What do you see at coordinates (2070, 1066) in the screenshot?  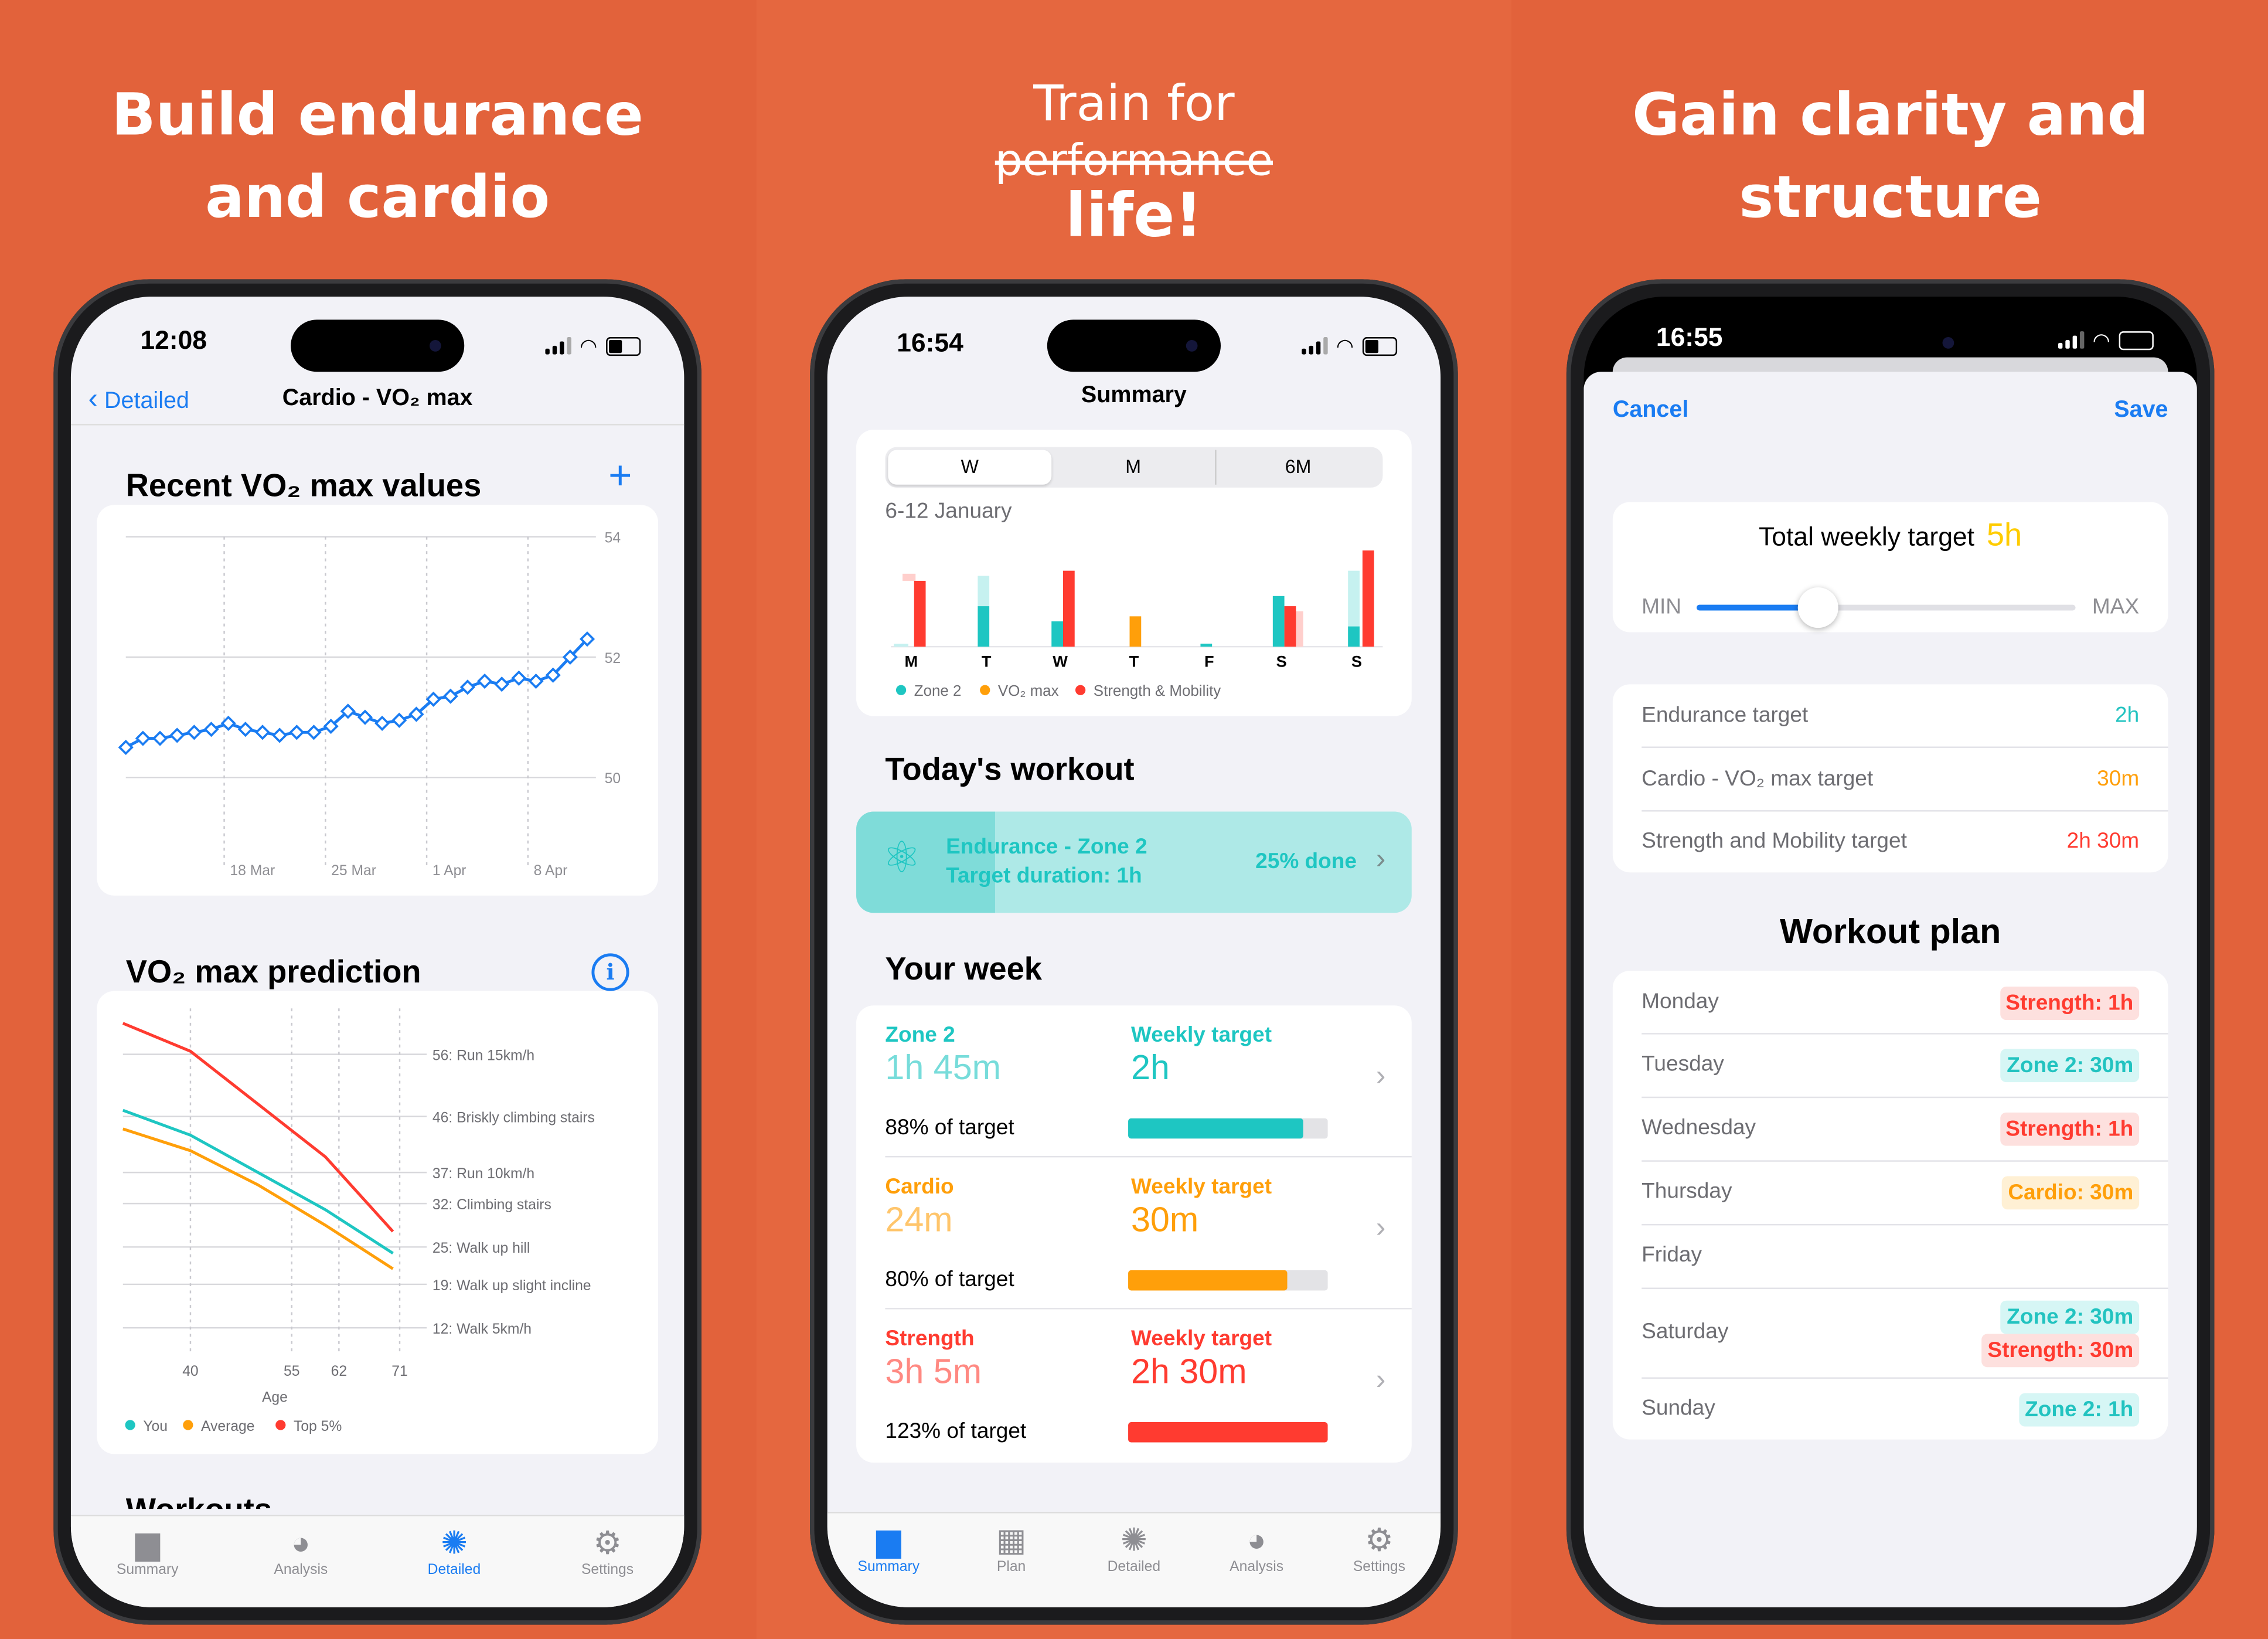 I see `plan-items: Zone 2: 30m` at bounding box center [2070, 1066].